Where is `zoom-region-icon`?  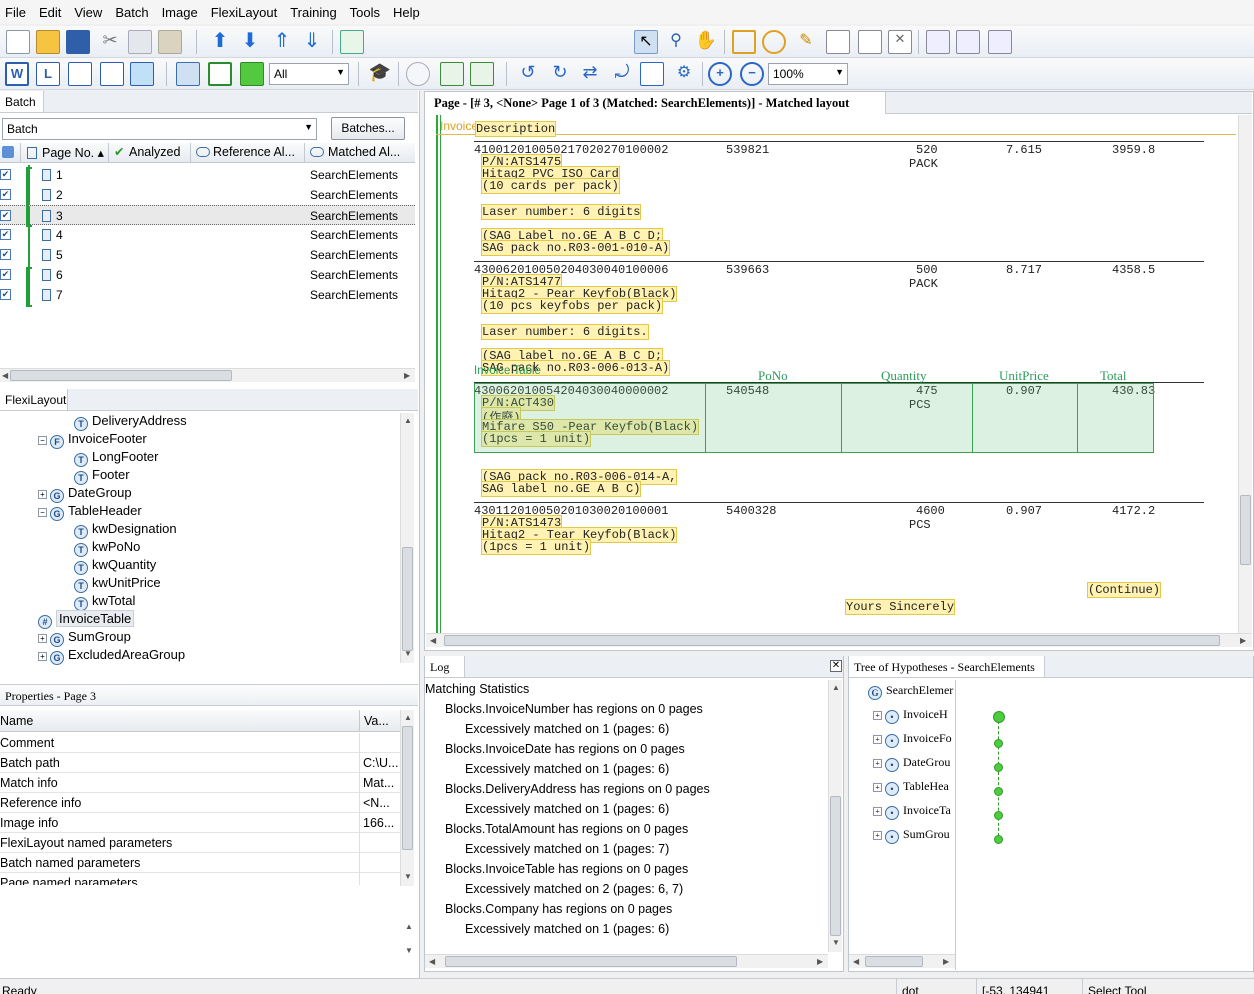 zoom-region-icon is located at coordinates (774, 42).